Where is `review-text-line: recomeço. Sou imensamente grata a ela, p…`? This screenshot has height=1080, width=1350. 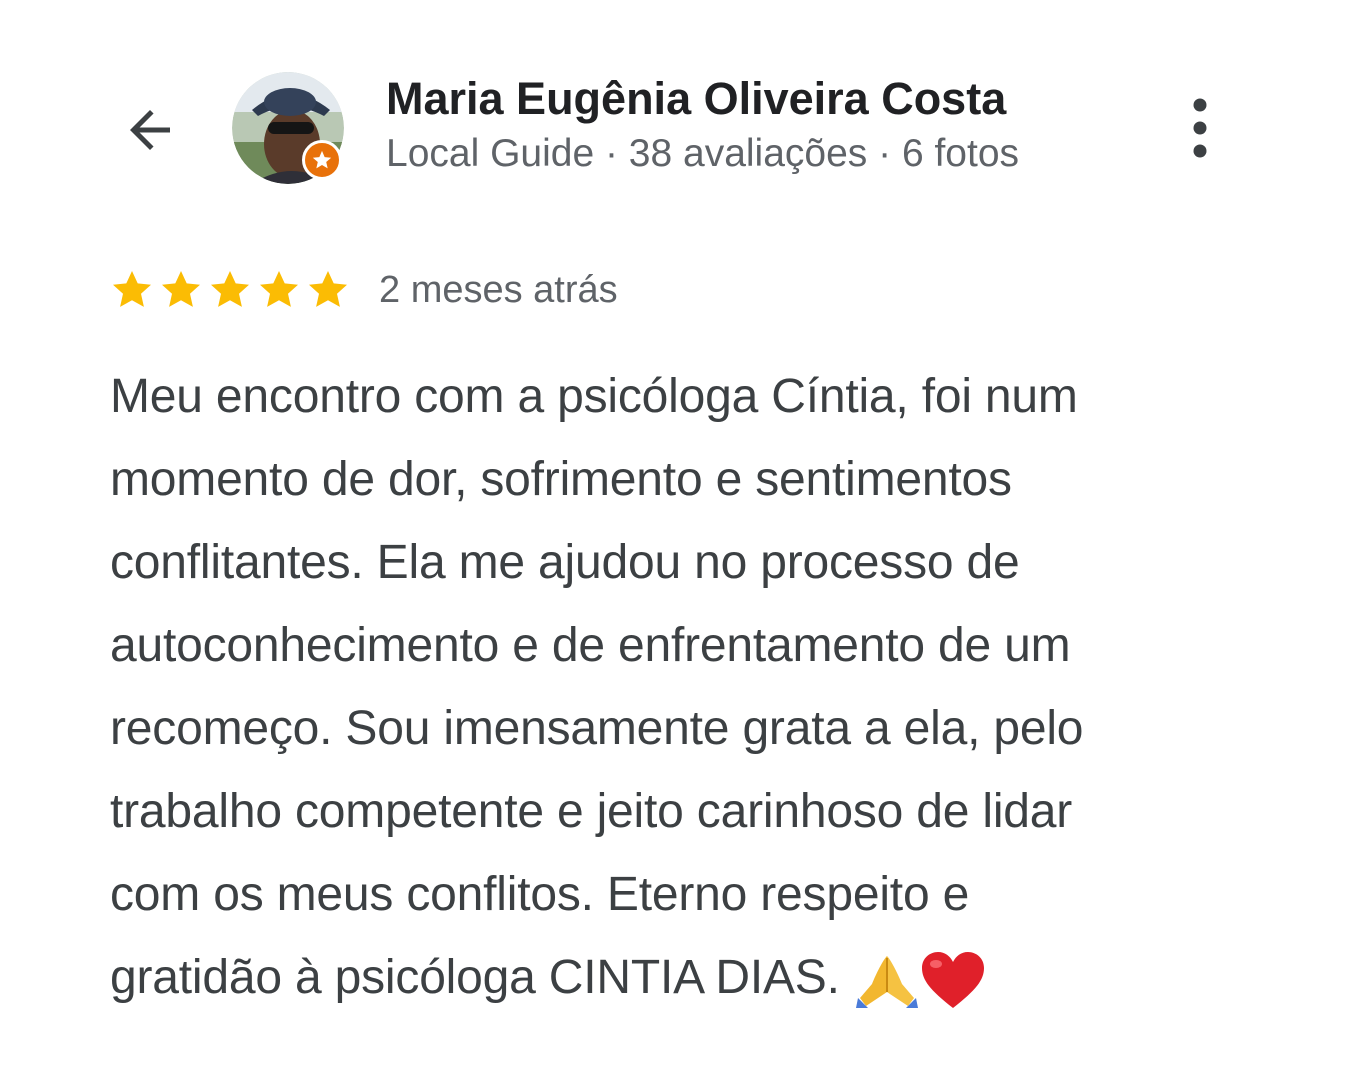
review-text-line: recomeço. Sou imensamente grata a ela, p… is located at coordinates (597, 728).